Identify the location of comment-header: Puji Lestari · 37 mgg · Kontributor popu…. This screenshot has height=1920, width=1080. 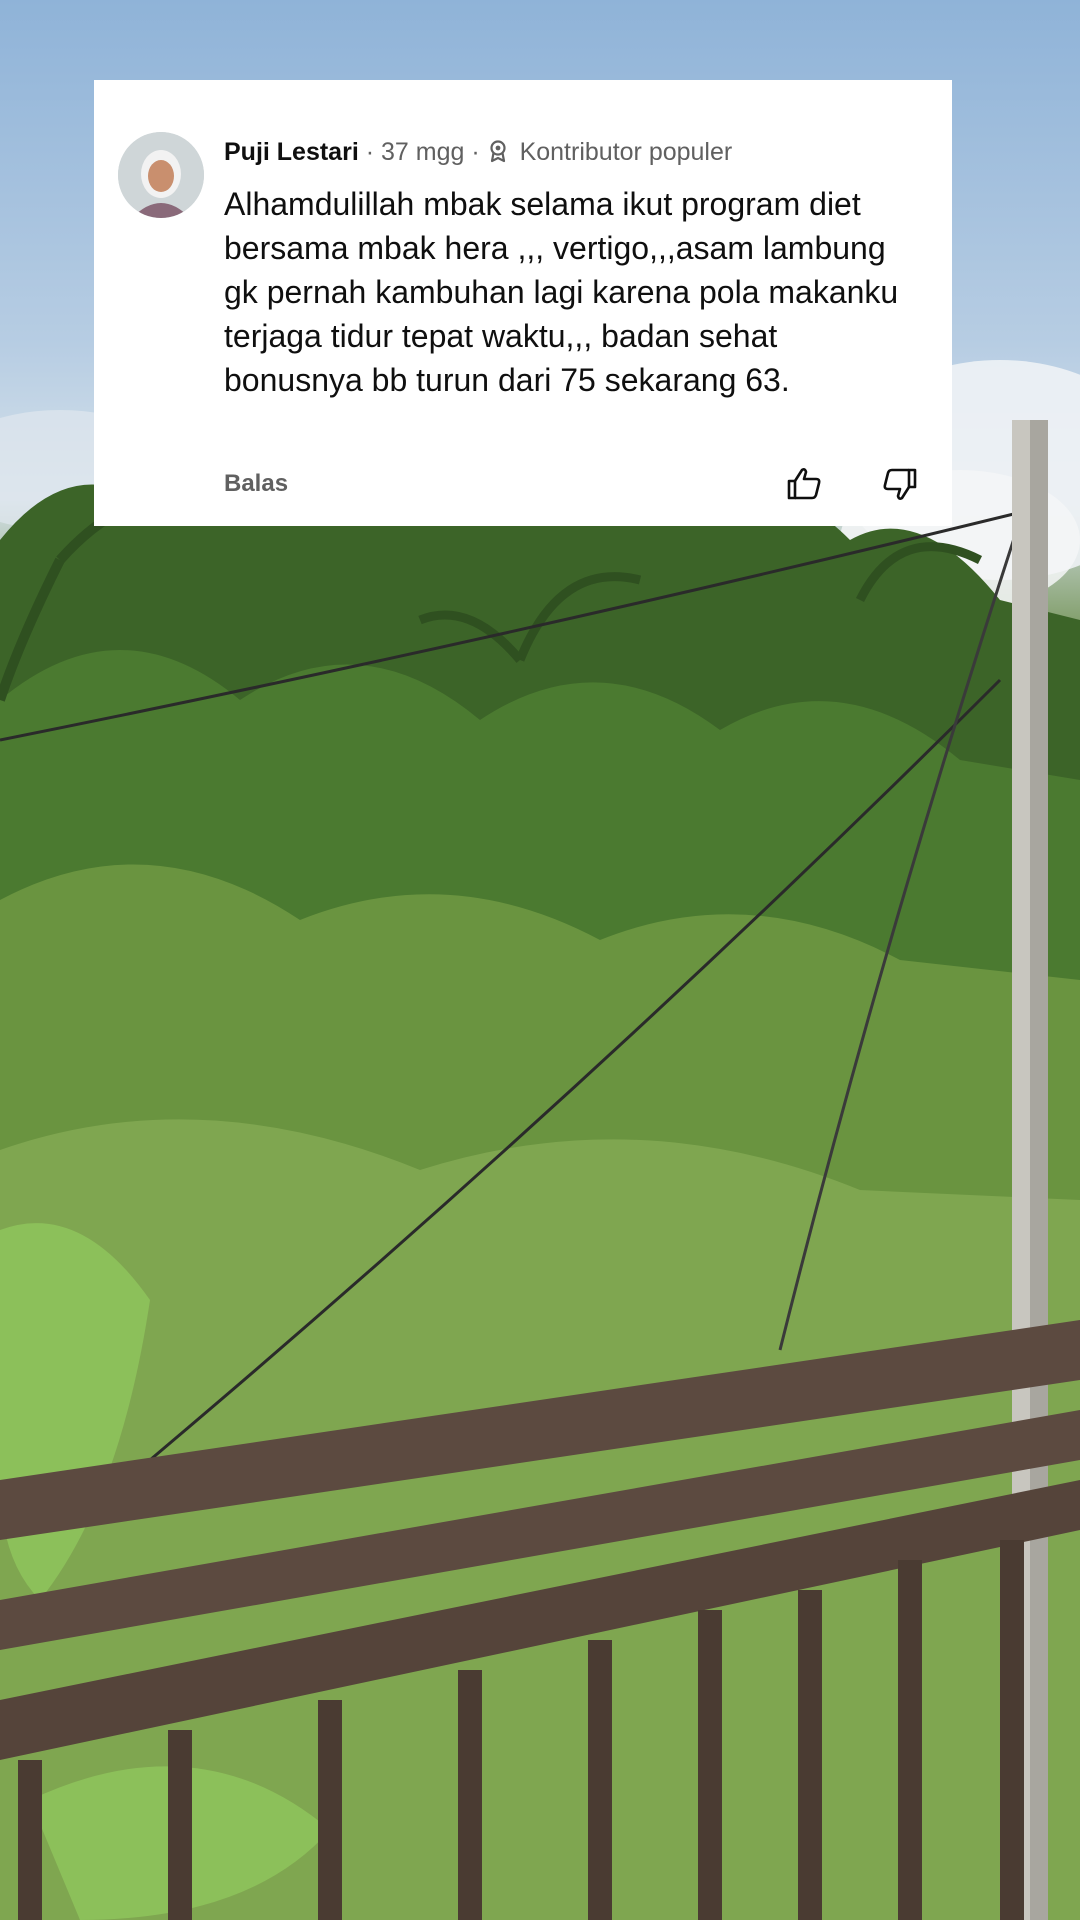
(478, 152).